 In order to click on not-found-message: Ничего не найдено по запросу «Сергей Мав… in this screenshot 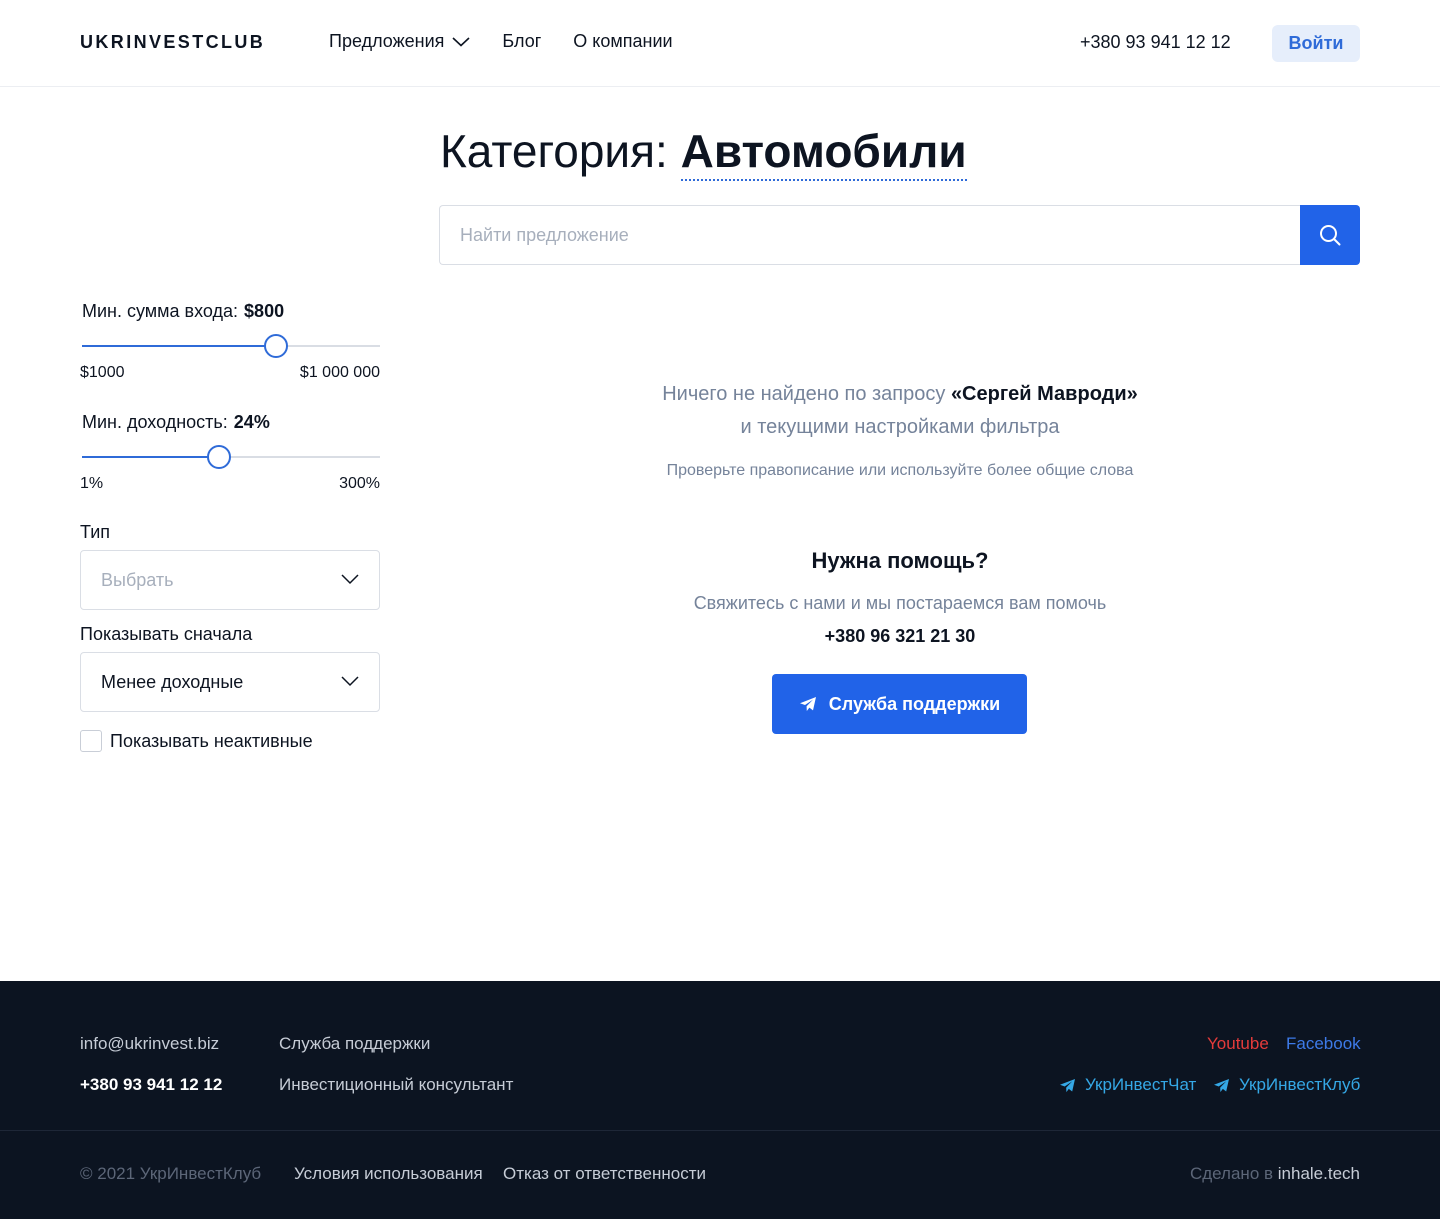, I will do `click(900, 394)`.